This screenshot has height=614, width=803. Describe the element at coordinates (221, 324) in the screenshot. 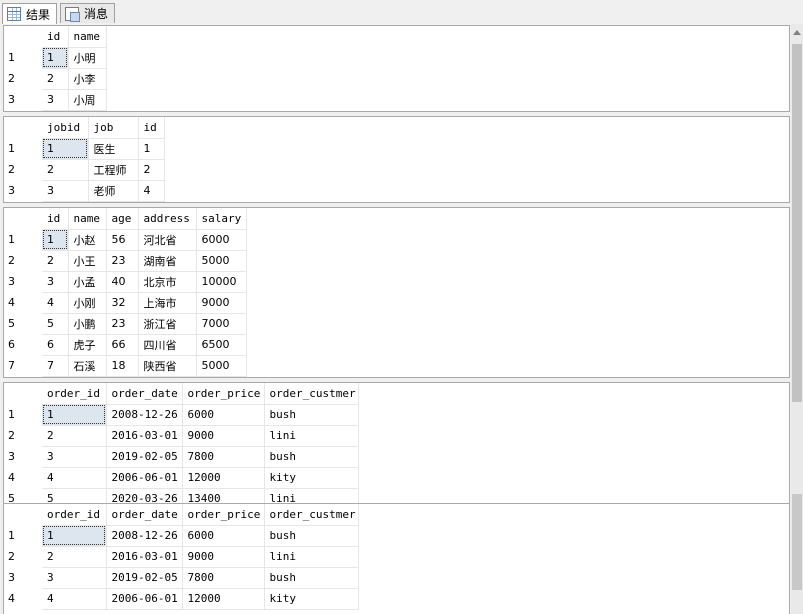

I see `table-cell: 7000` at that location.